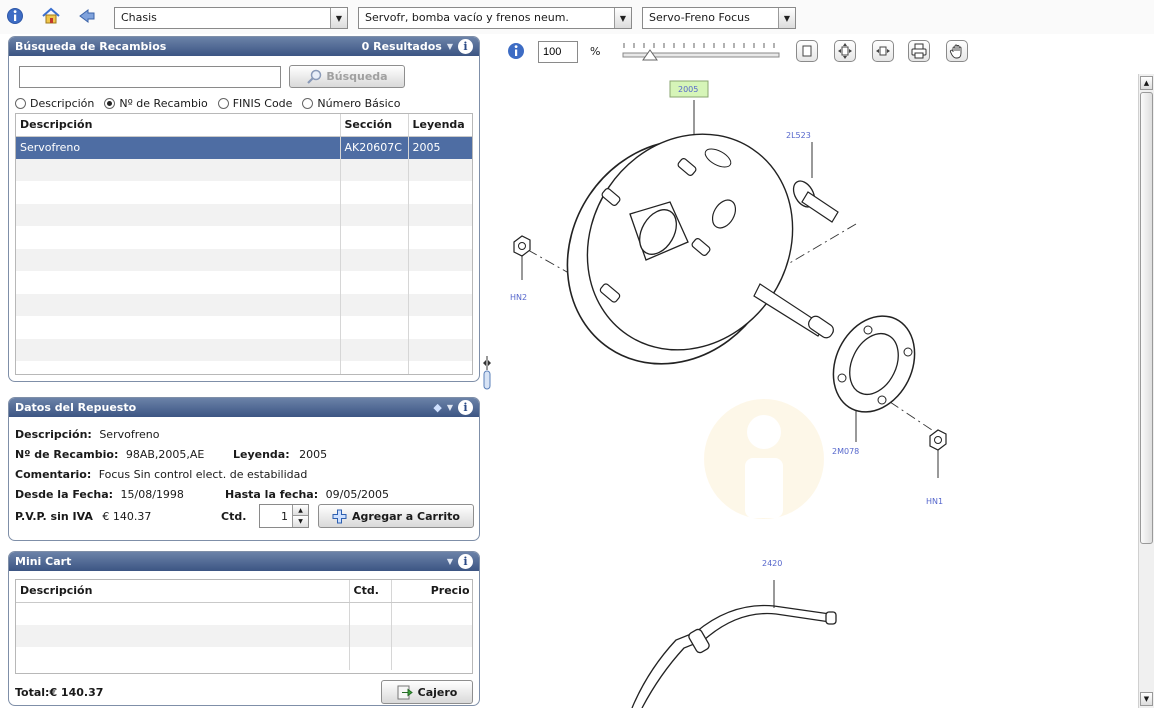 This screenshot has height=708, width=1154. I want to click on cart-table: Descripción Ctd. Precio, so click(244, 625).